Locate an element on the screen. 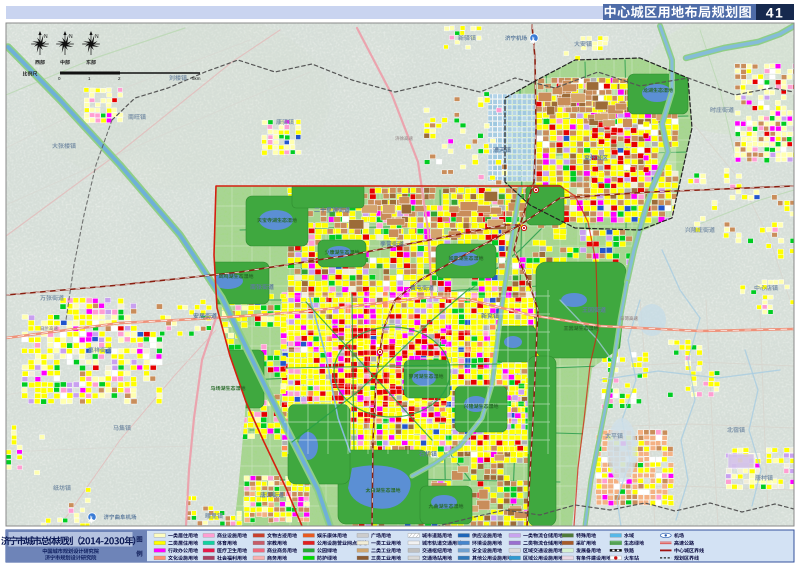 The height and width of the screenshot is (565, 800). svg-text: 5km is located at coordinates (196, 78).